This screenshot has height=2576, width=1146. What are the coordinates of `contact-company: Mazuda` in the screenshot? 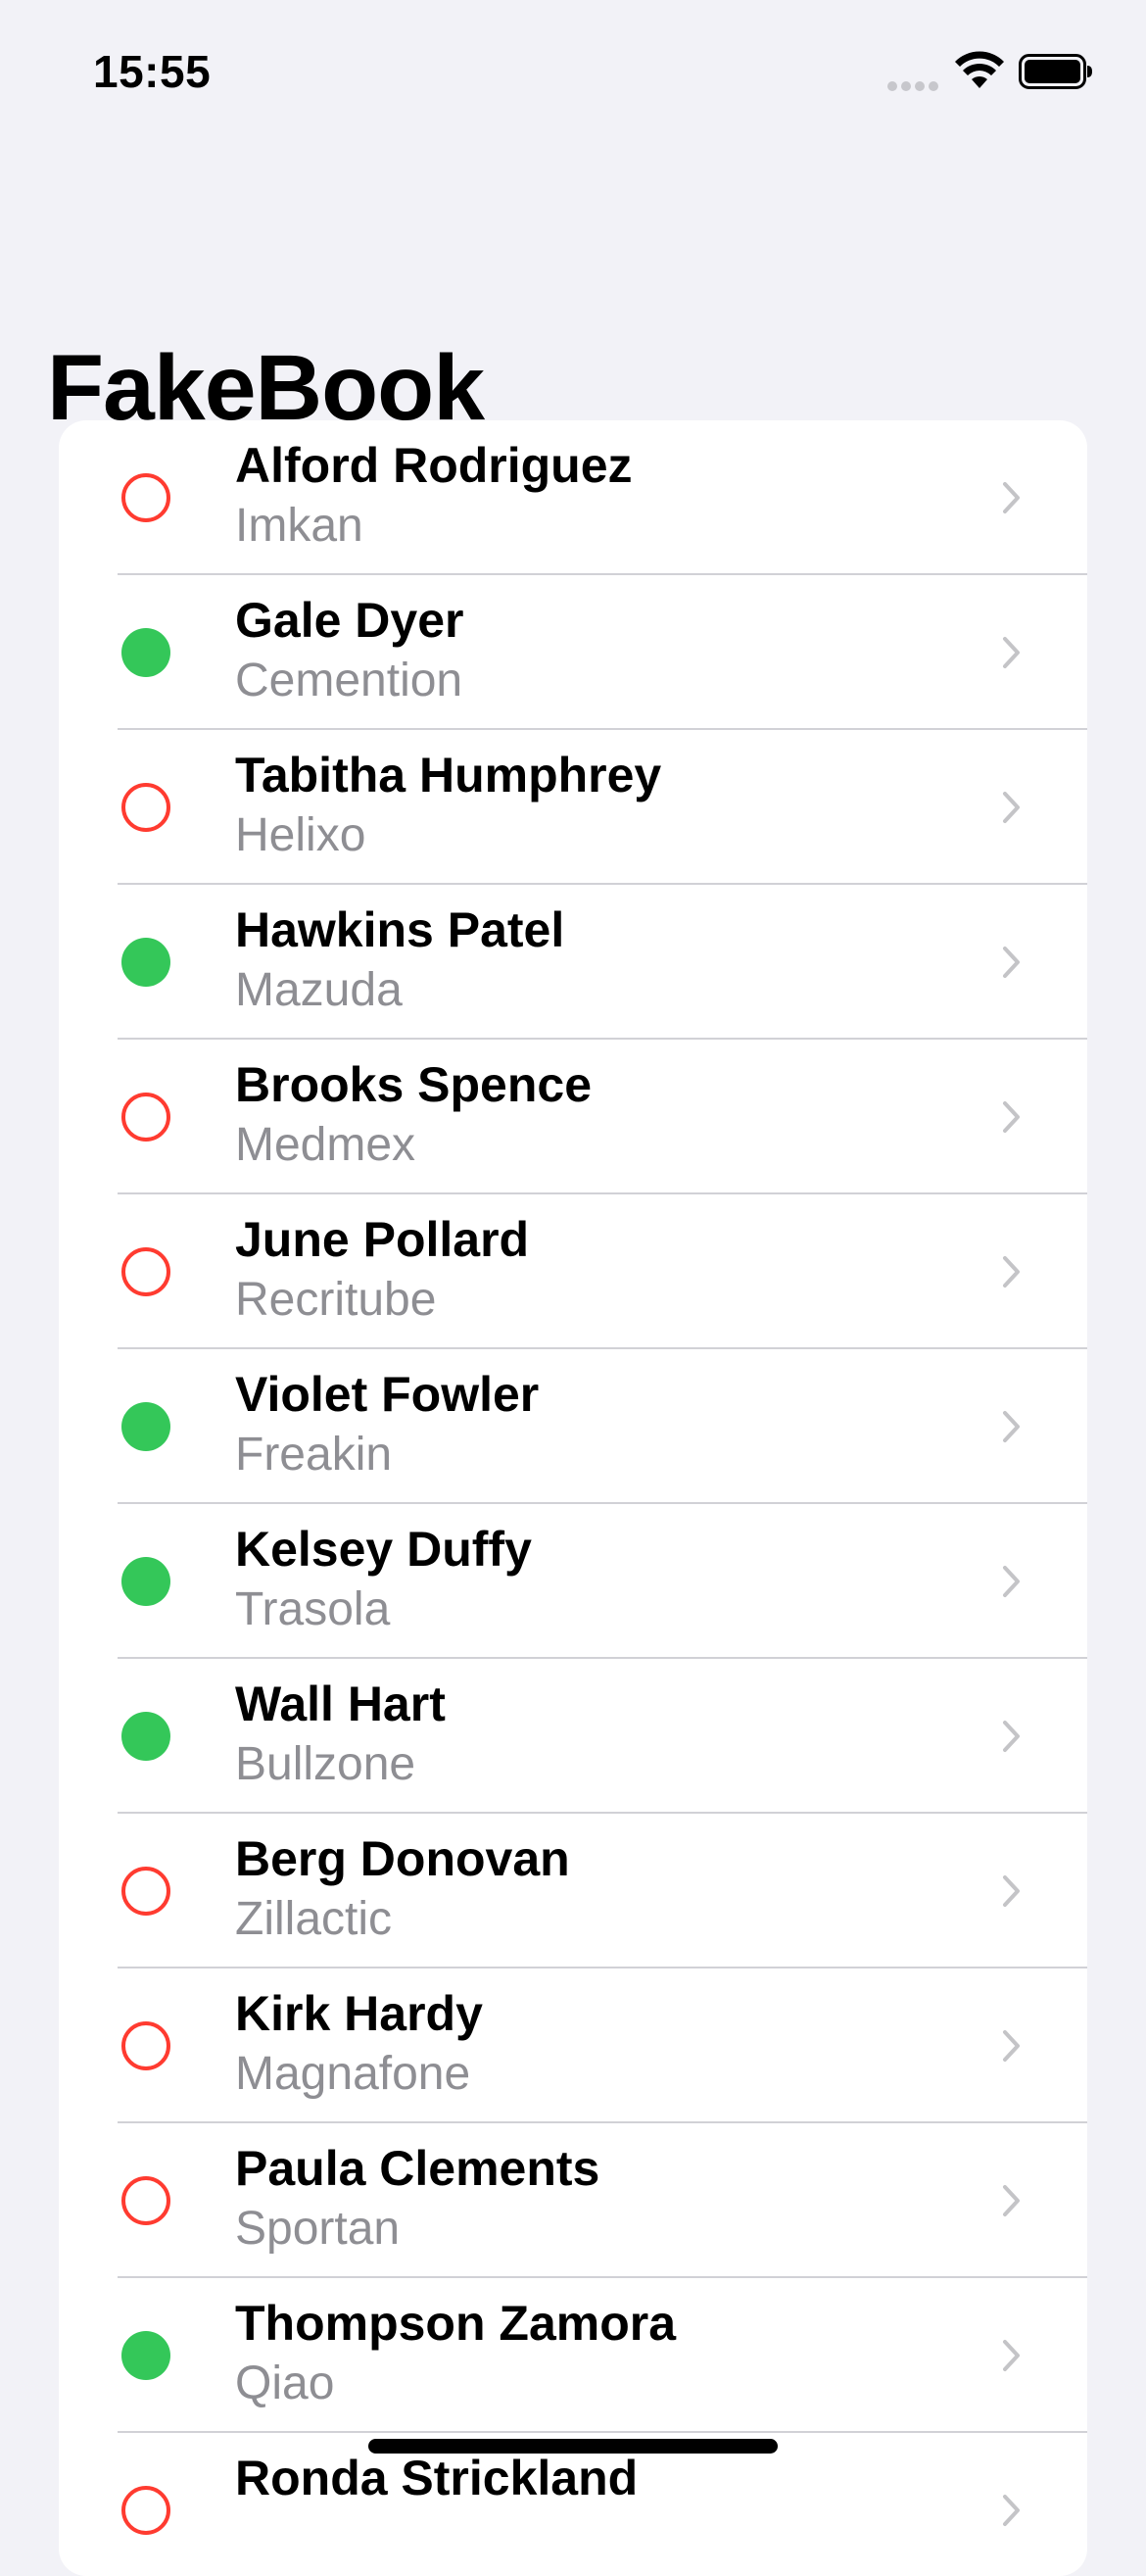 It's located at (319, 990).